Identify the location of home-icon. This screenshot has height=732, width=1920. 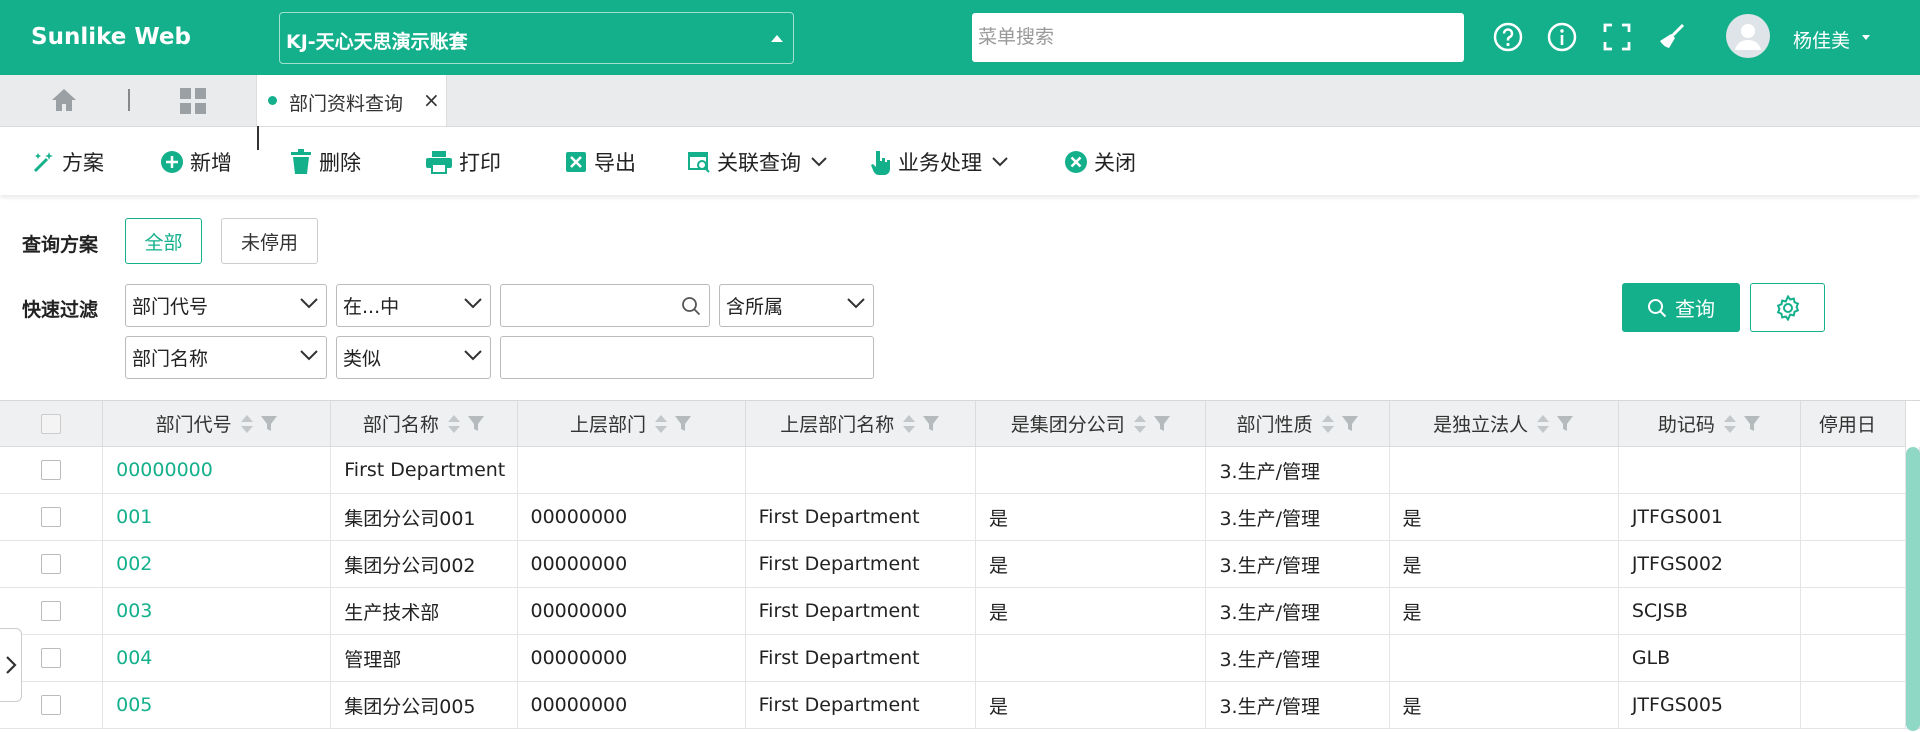
(64, 100).